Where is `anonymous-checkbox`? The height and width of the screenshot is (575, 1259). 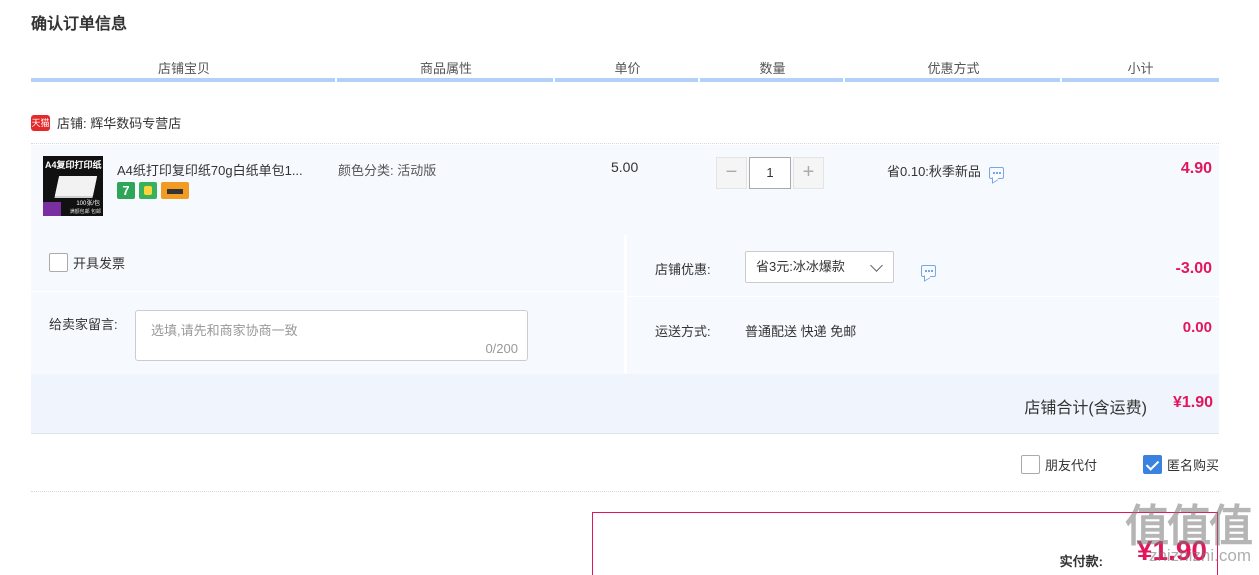 anonymous-checkbox is located at coordinates (1152, 464).